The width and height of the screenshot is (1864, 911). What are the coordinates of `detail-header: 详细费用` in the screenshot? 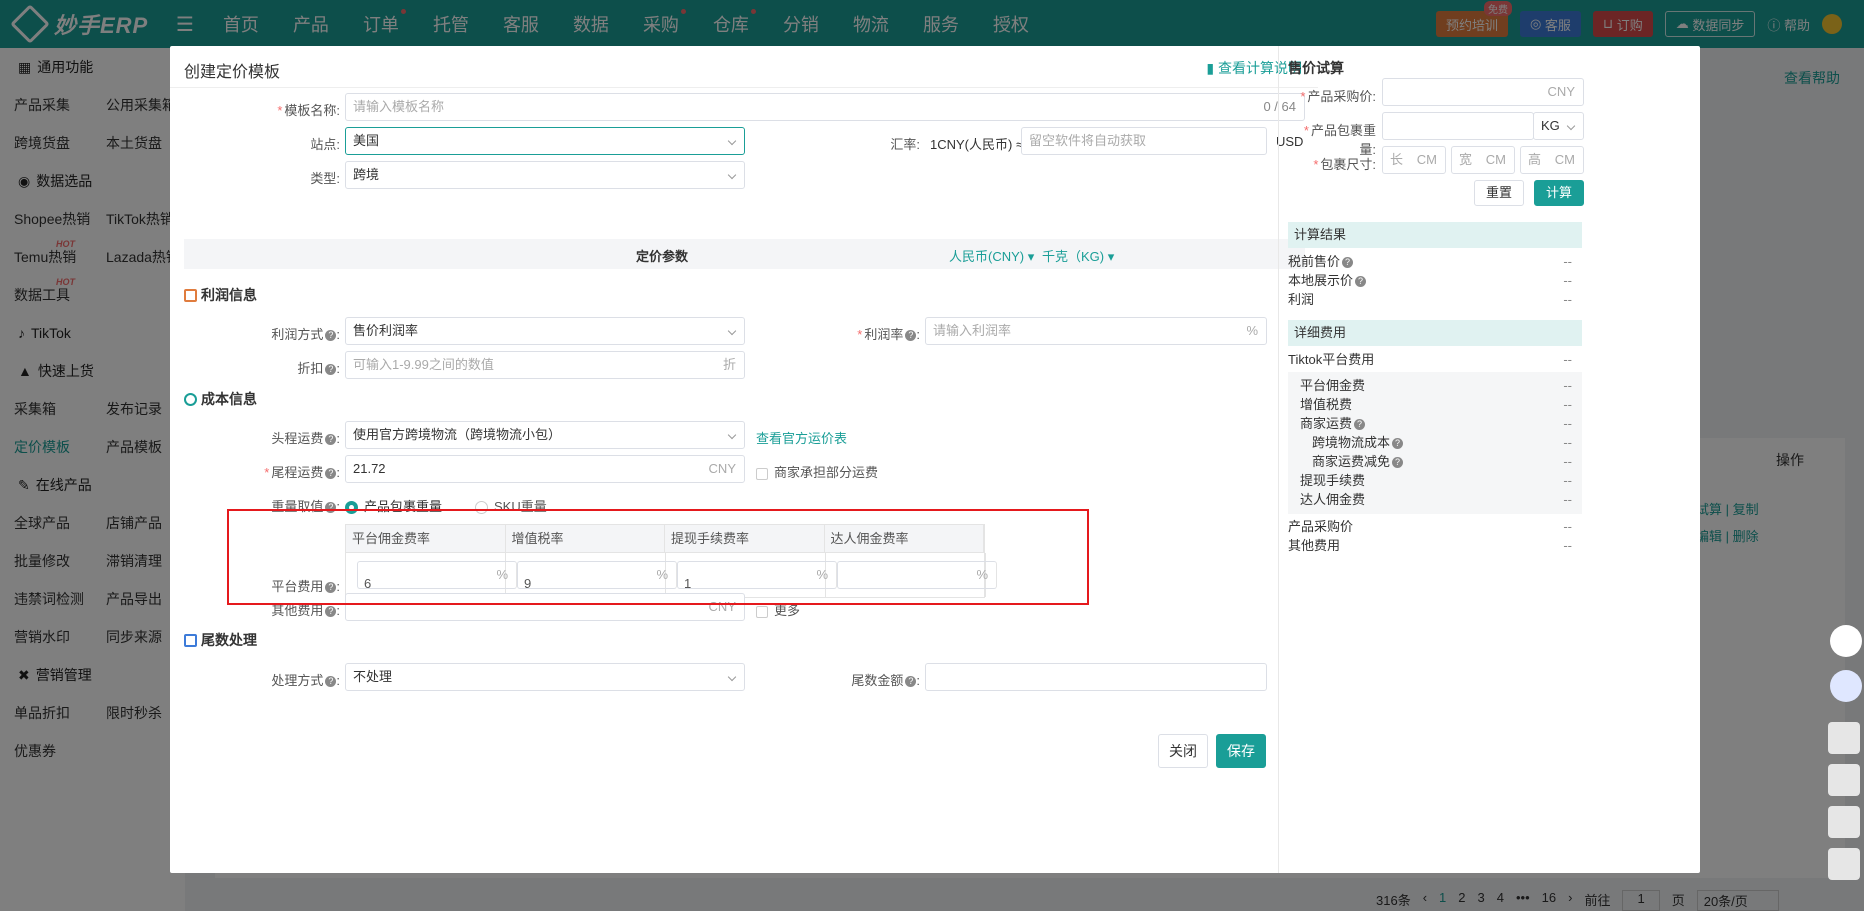 It's located at (1435, 333).